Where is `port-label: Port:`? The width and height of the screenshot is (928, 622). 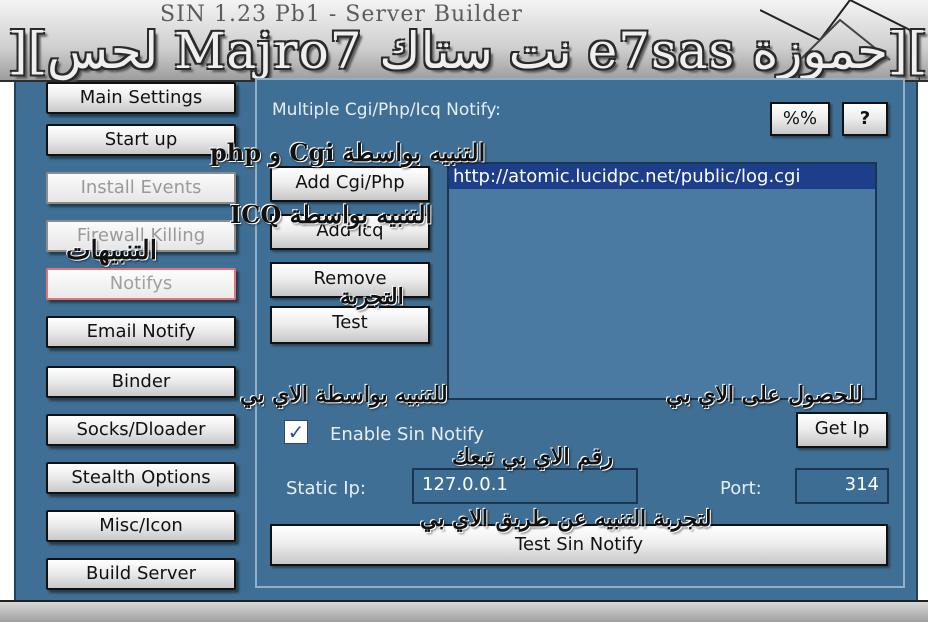
port-label: Port: is located at coordinates (741, 488).